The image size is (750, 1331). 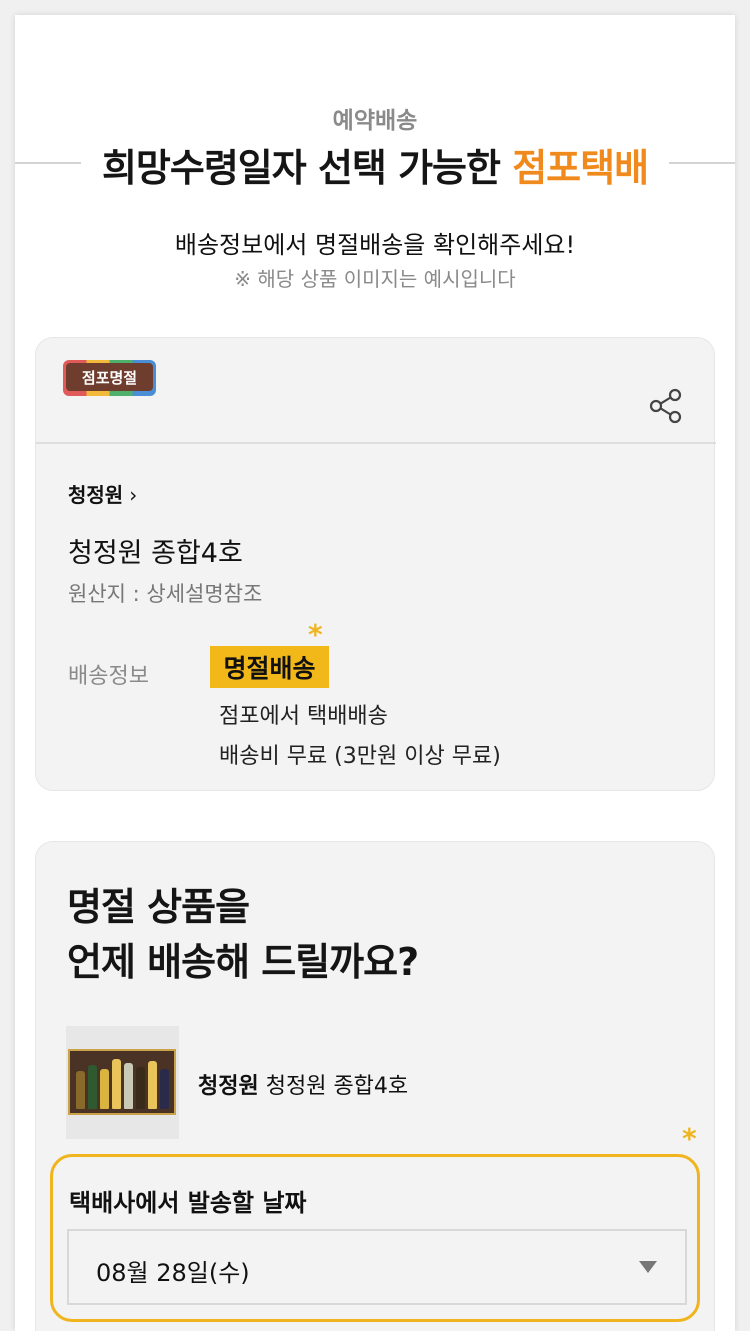 I want to click on gift-set-image, so click(x=122, y=1082).